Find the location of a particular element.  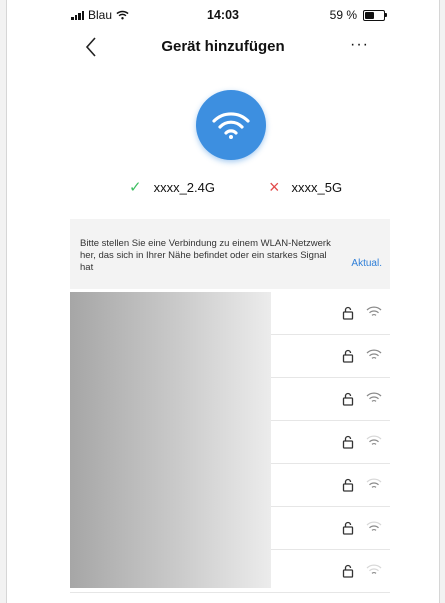

refresh-button: Aktual. is located at coordinates (366, 263).